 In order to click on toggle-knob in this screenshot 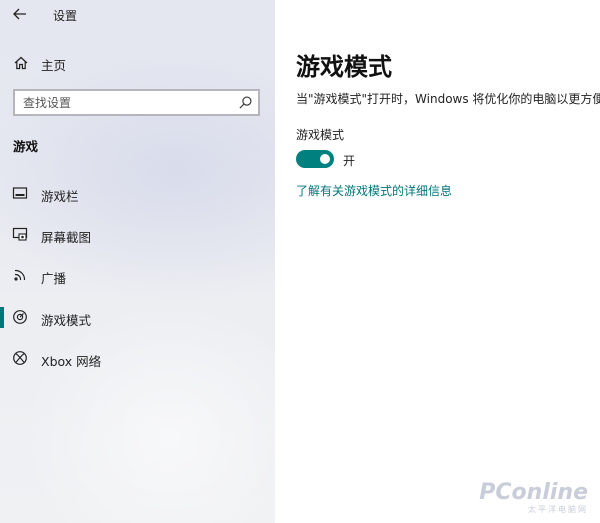, I will do `click(325, 159)`.